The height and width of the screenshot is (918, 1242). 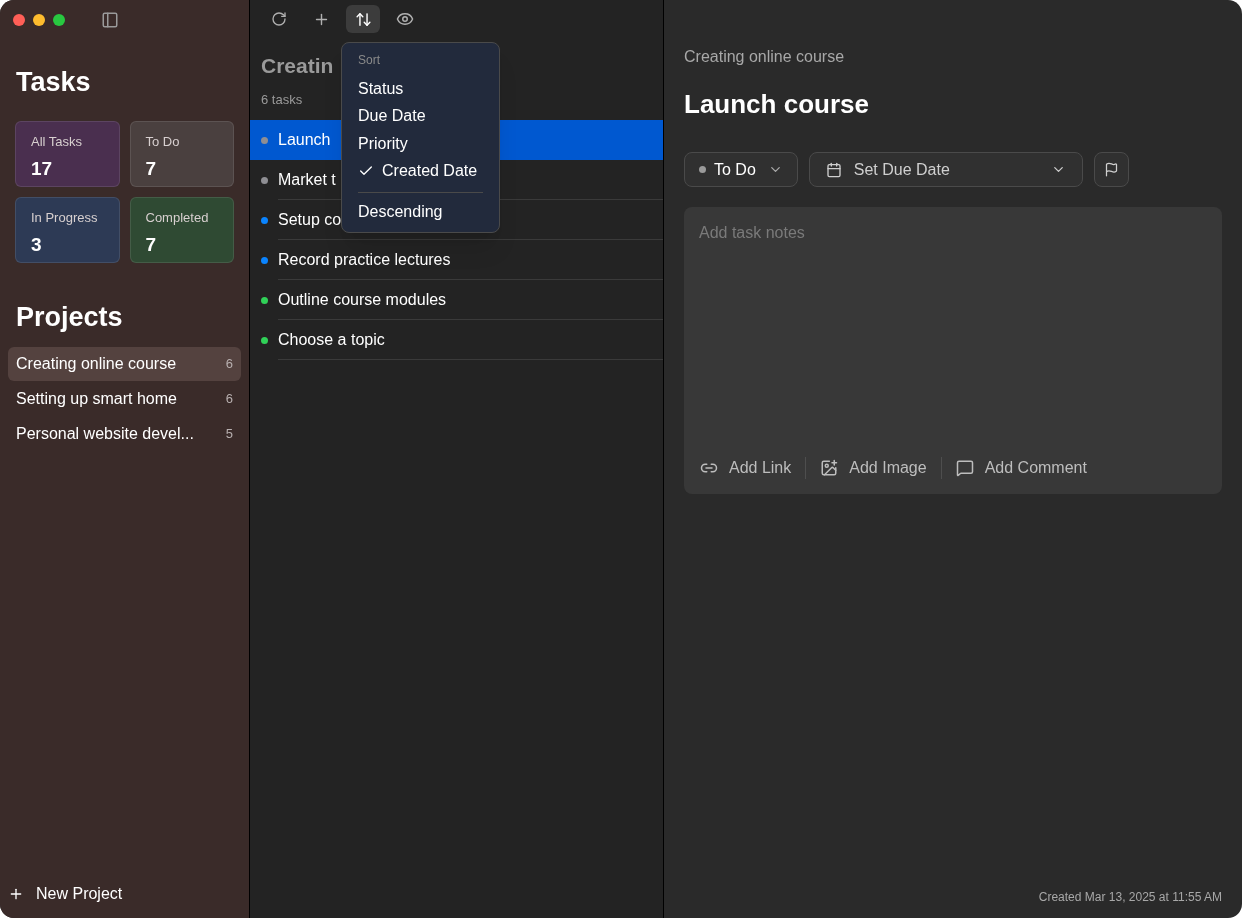 I want to click on project-name: Creating online course, so click(x=96, y=364).